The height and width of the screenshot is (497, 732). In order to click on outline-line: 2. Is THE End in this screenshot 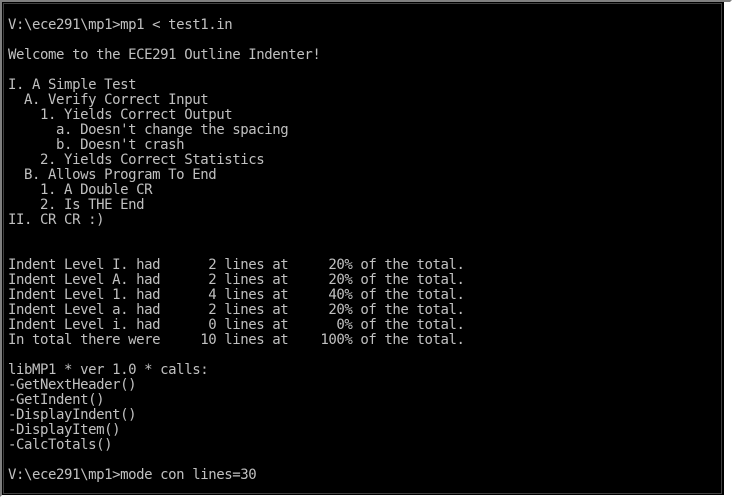, I will do `click(76, 205)`.